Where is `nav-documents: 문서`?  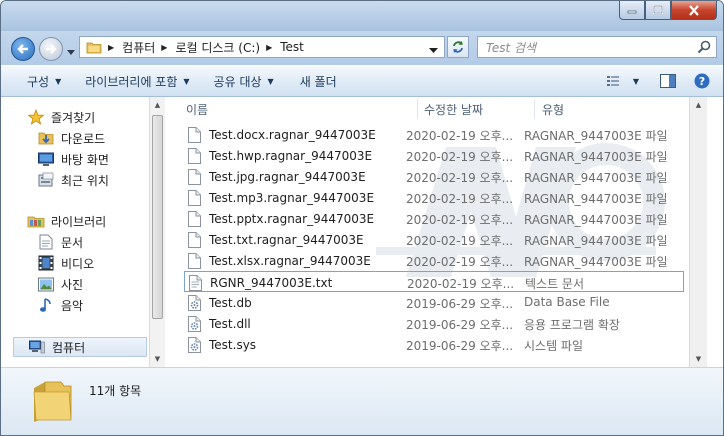 nav-documents: 문서 is located at coordinates (60, 242).